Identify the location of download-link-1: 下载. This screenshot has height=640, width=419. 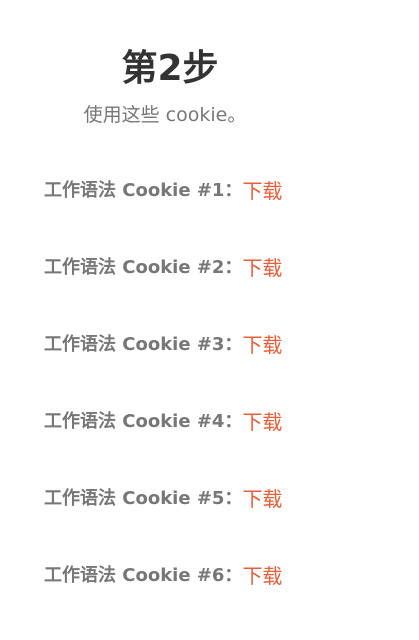
(262, 191).